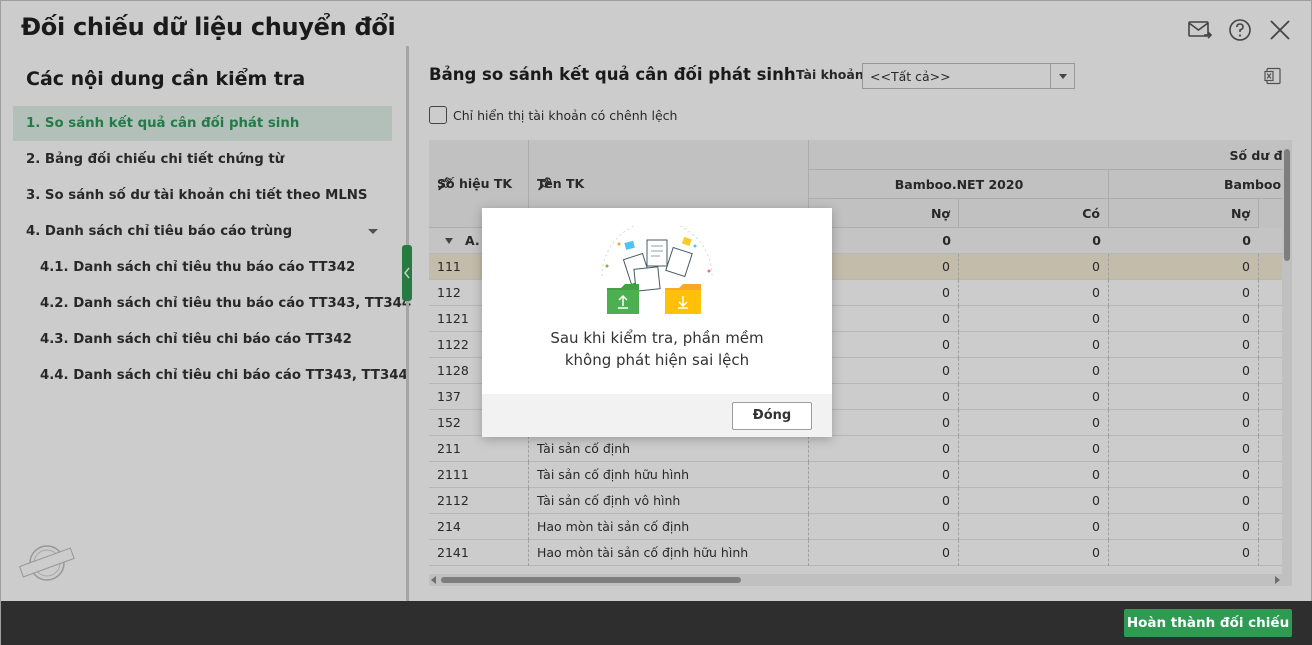 Image resolution: width=1312 pixels, height=645 pixels. Describe the element at coordinates (772, 416) in the screenshot. I see `dialog-close-button: Đóng` at that location.